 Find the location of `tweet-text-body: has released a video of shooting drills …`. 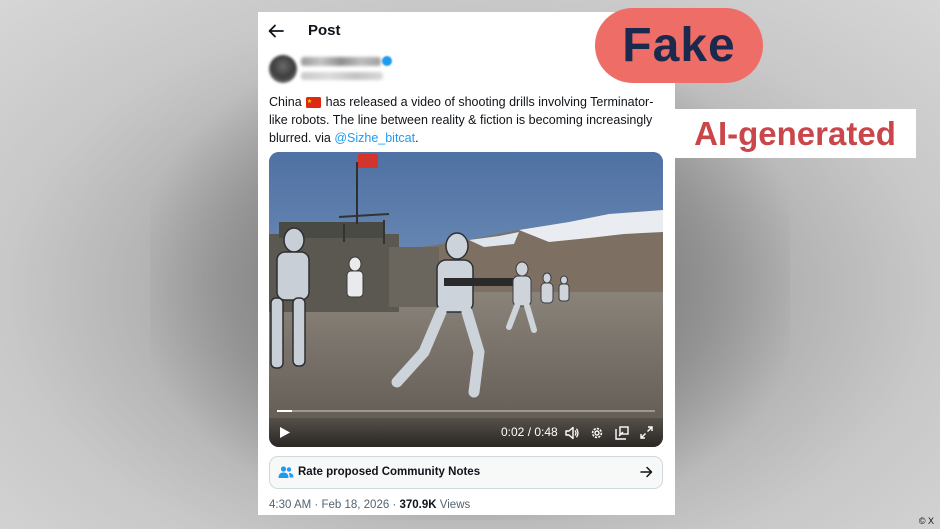

tweet-text-body: has released a video of shooting drills … is located at coordinates (461, 120).